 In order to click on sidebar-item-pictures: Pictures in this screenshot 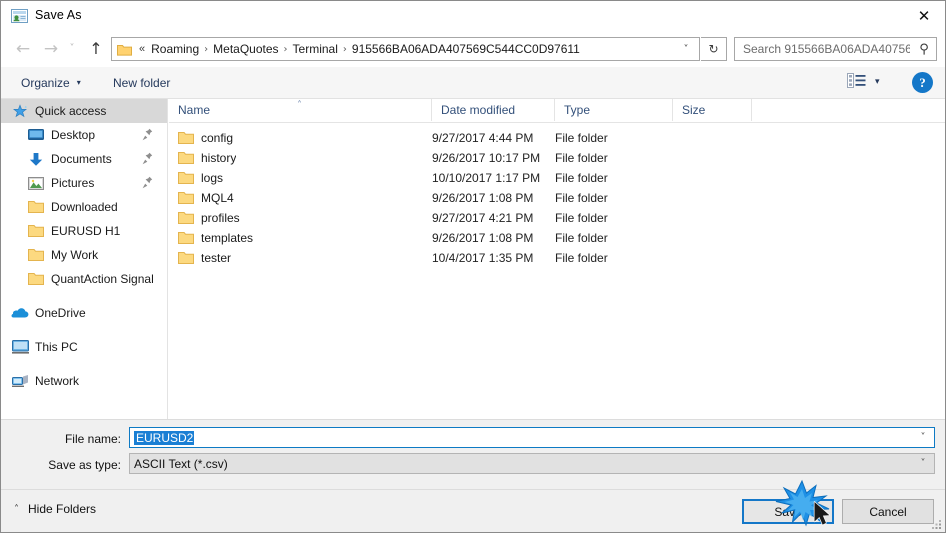, I will do `click(84, 183)`.